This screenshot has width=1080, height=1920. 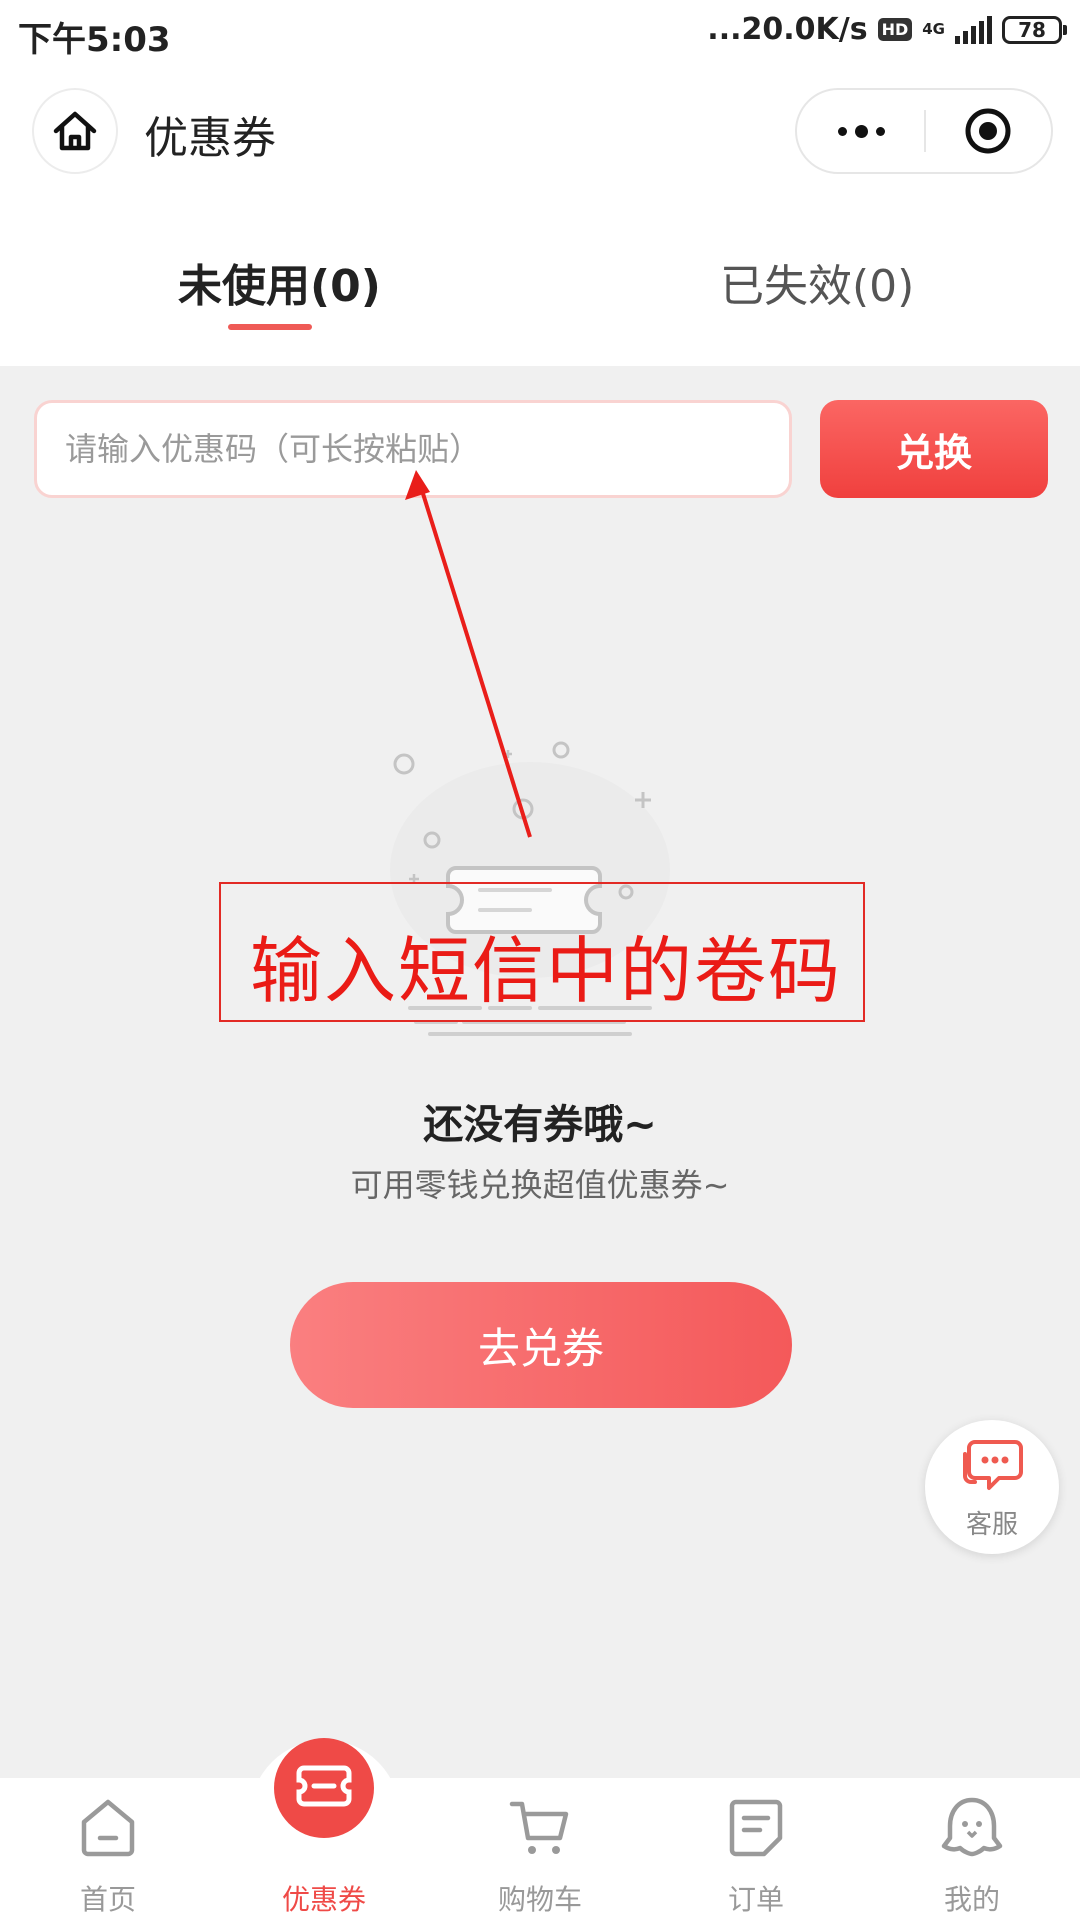 What do you see at coordinates (540, 283) in the screenshot?
I see `coupon-tabs: 未使用(0) 已失效(0)` at bounding box center [540, 283].